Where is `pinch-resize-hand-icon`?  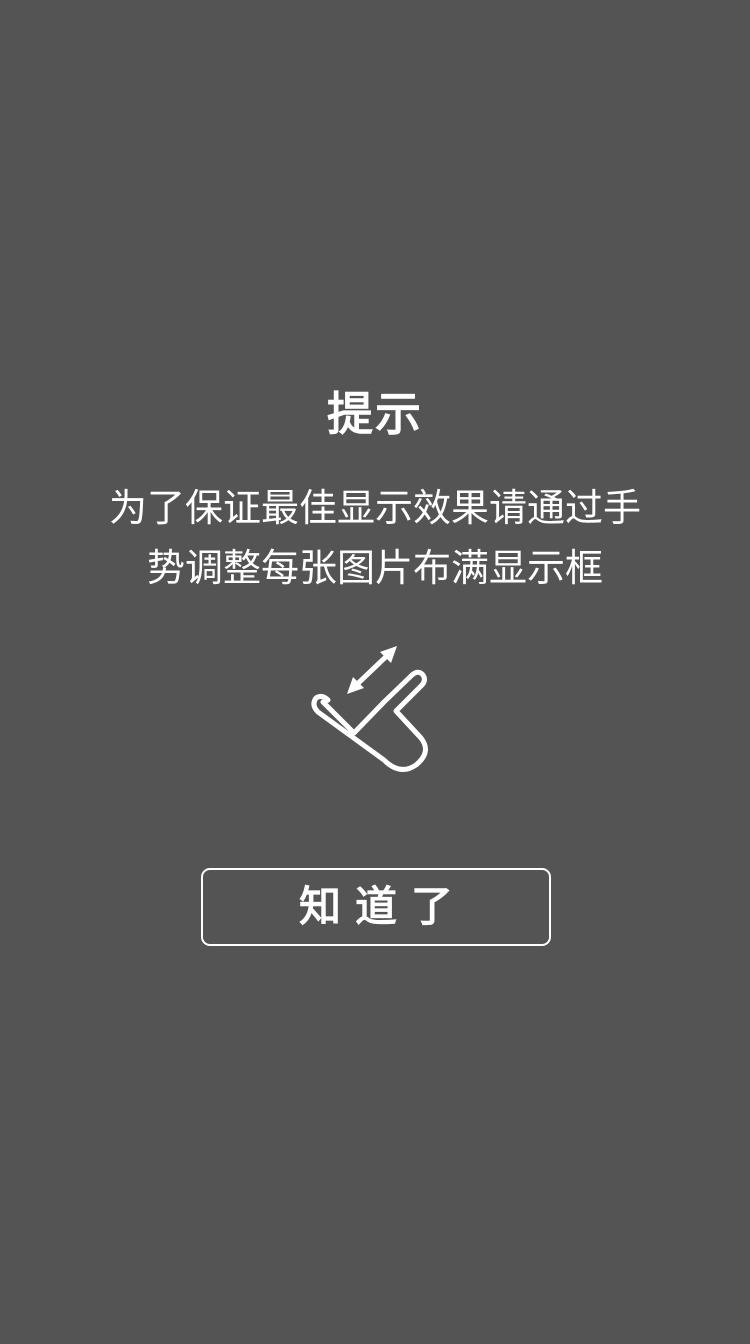 pinch-resize-hand-icon is located at coordinates (369, 709).